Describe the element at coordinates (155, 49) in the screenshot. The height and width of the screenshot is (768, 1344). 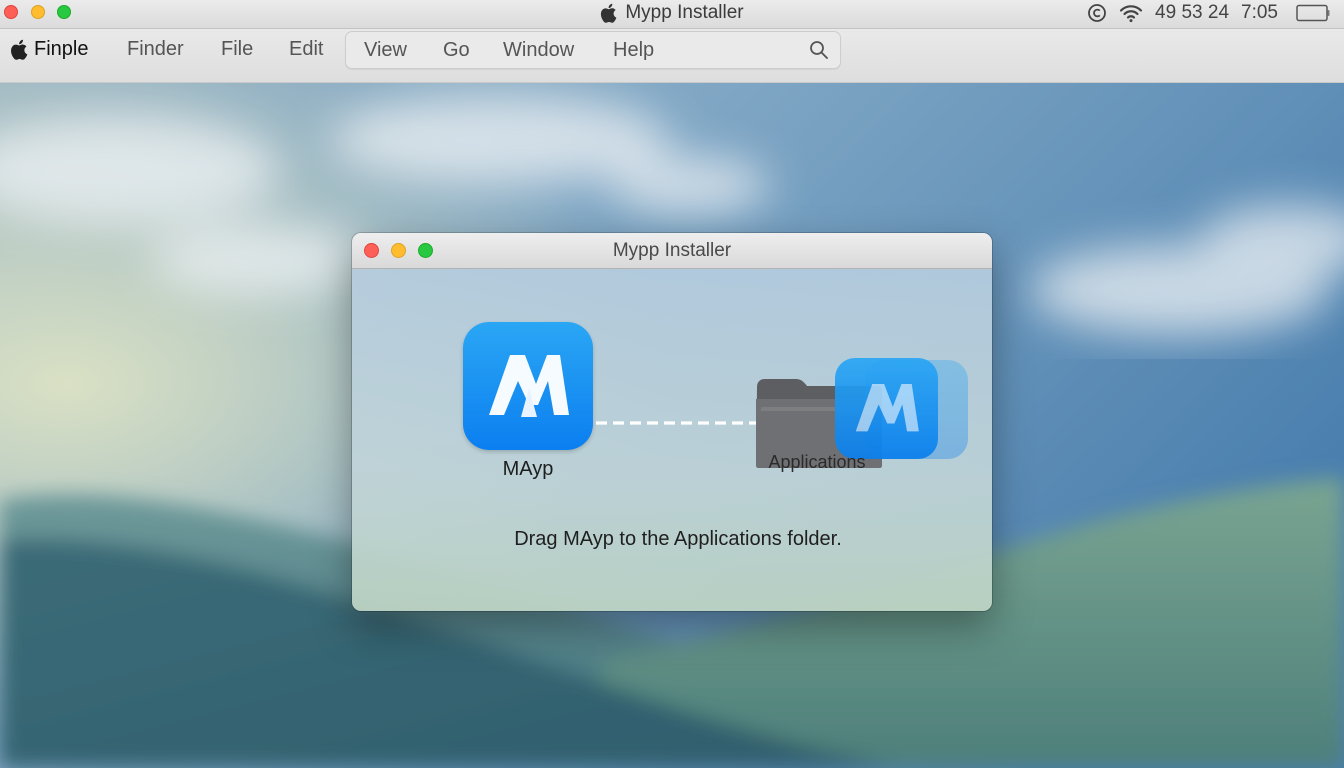
I see `menu-finder: Finder` at that location.